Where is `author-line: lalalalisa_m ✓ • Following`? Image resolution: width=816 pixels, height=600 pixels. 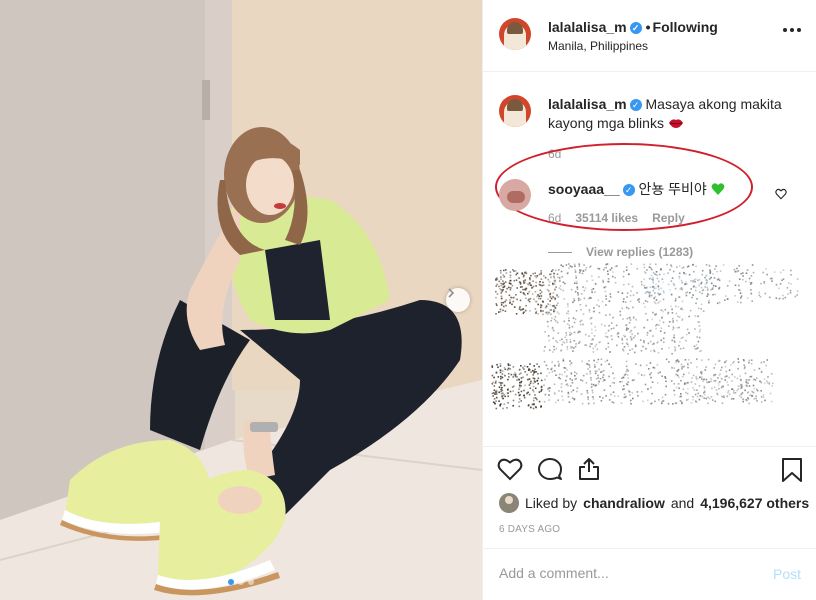 author-line: lalalalisa_m ✓ • Following is located at coordinates (633, 27).